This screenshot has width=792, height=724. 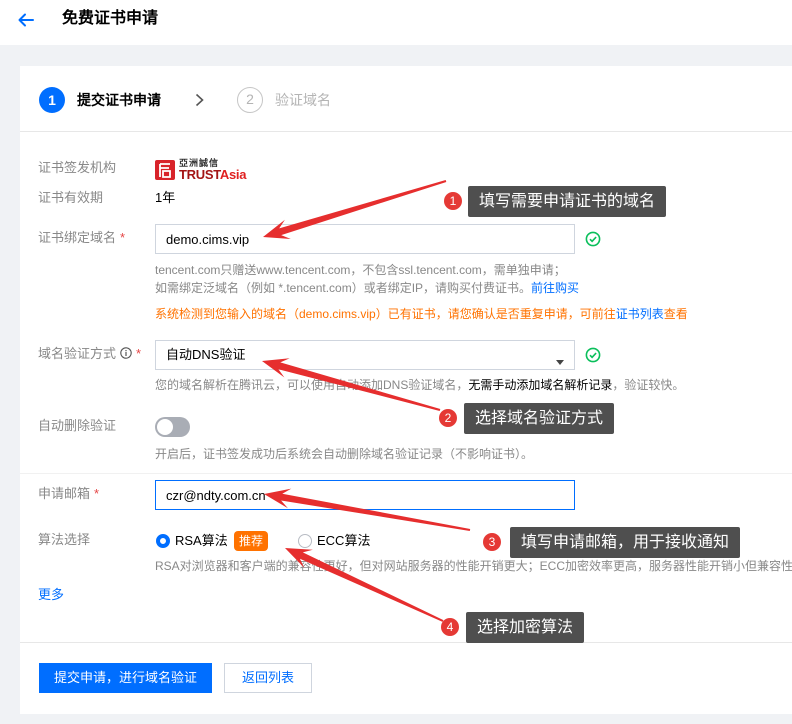 What do you see at coordinates (201, 540) in the screenshot?
I see `radio-label-rsa: RSA算法` at bounding box center [201, 540].